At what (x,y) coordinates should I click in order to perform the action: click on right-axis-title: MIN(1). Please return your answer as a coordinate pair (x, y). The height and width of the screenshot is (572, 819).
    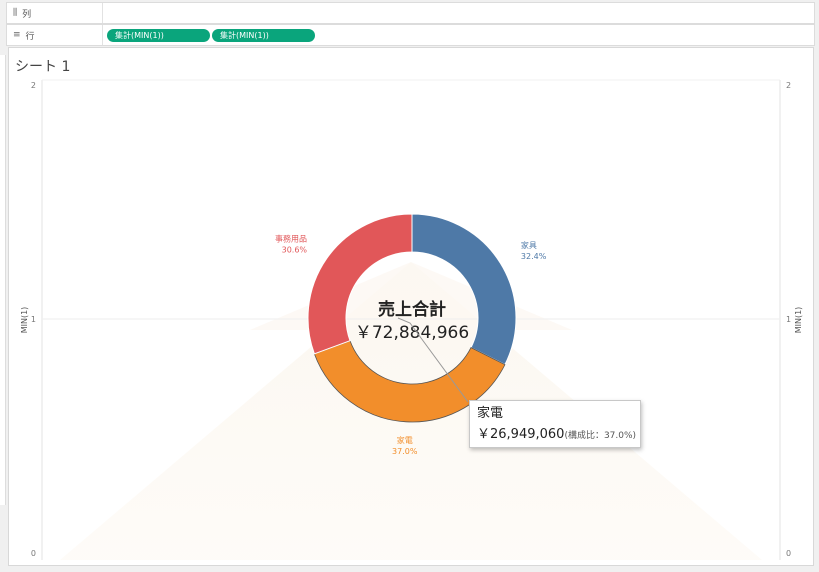
    Looking at the image, I should click on (798, 320).